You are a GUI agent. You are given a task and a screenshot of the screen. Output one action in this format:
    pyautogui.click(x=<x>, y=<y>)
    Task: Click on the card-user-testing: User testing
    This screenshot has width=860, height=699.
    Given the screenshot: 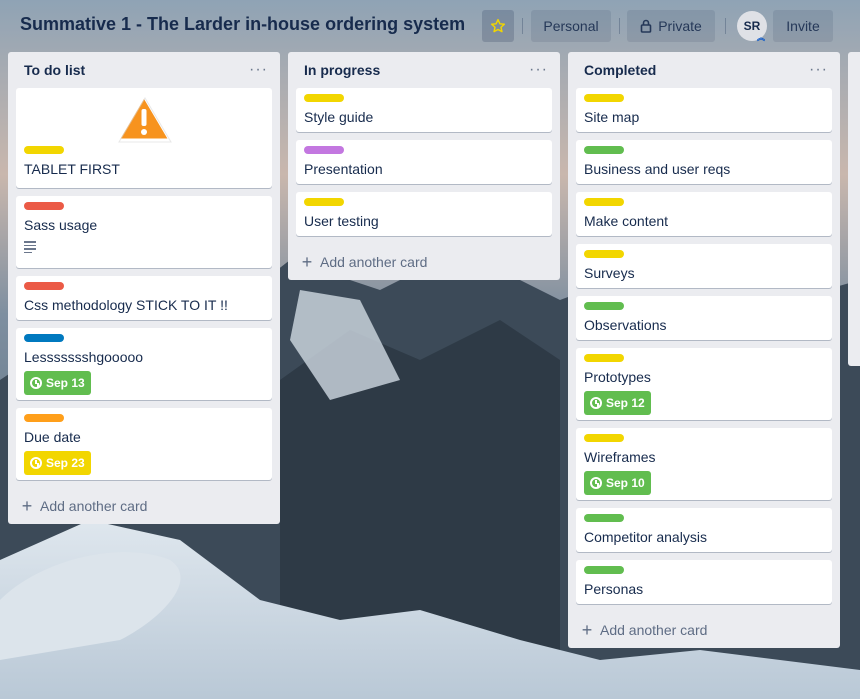 What is the action you would take?
    pyautogui.click(x=424, y=214)
    